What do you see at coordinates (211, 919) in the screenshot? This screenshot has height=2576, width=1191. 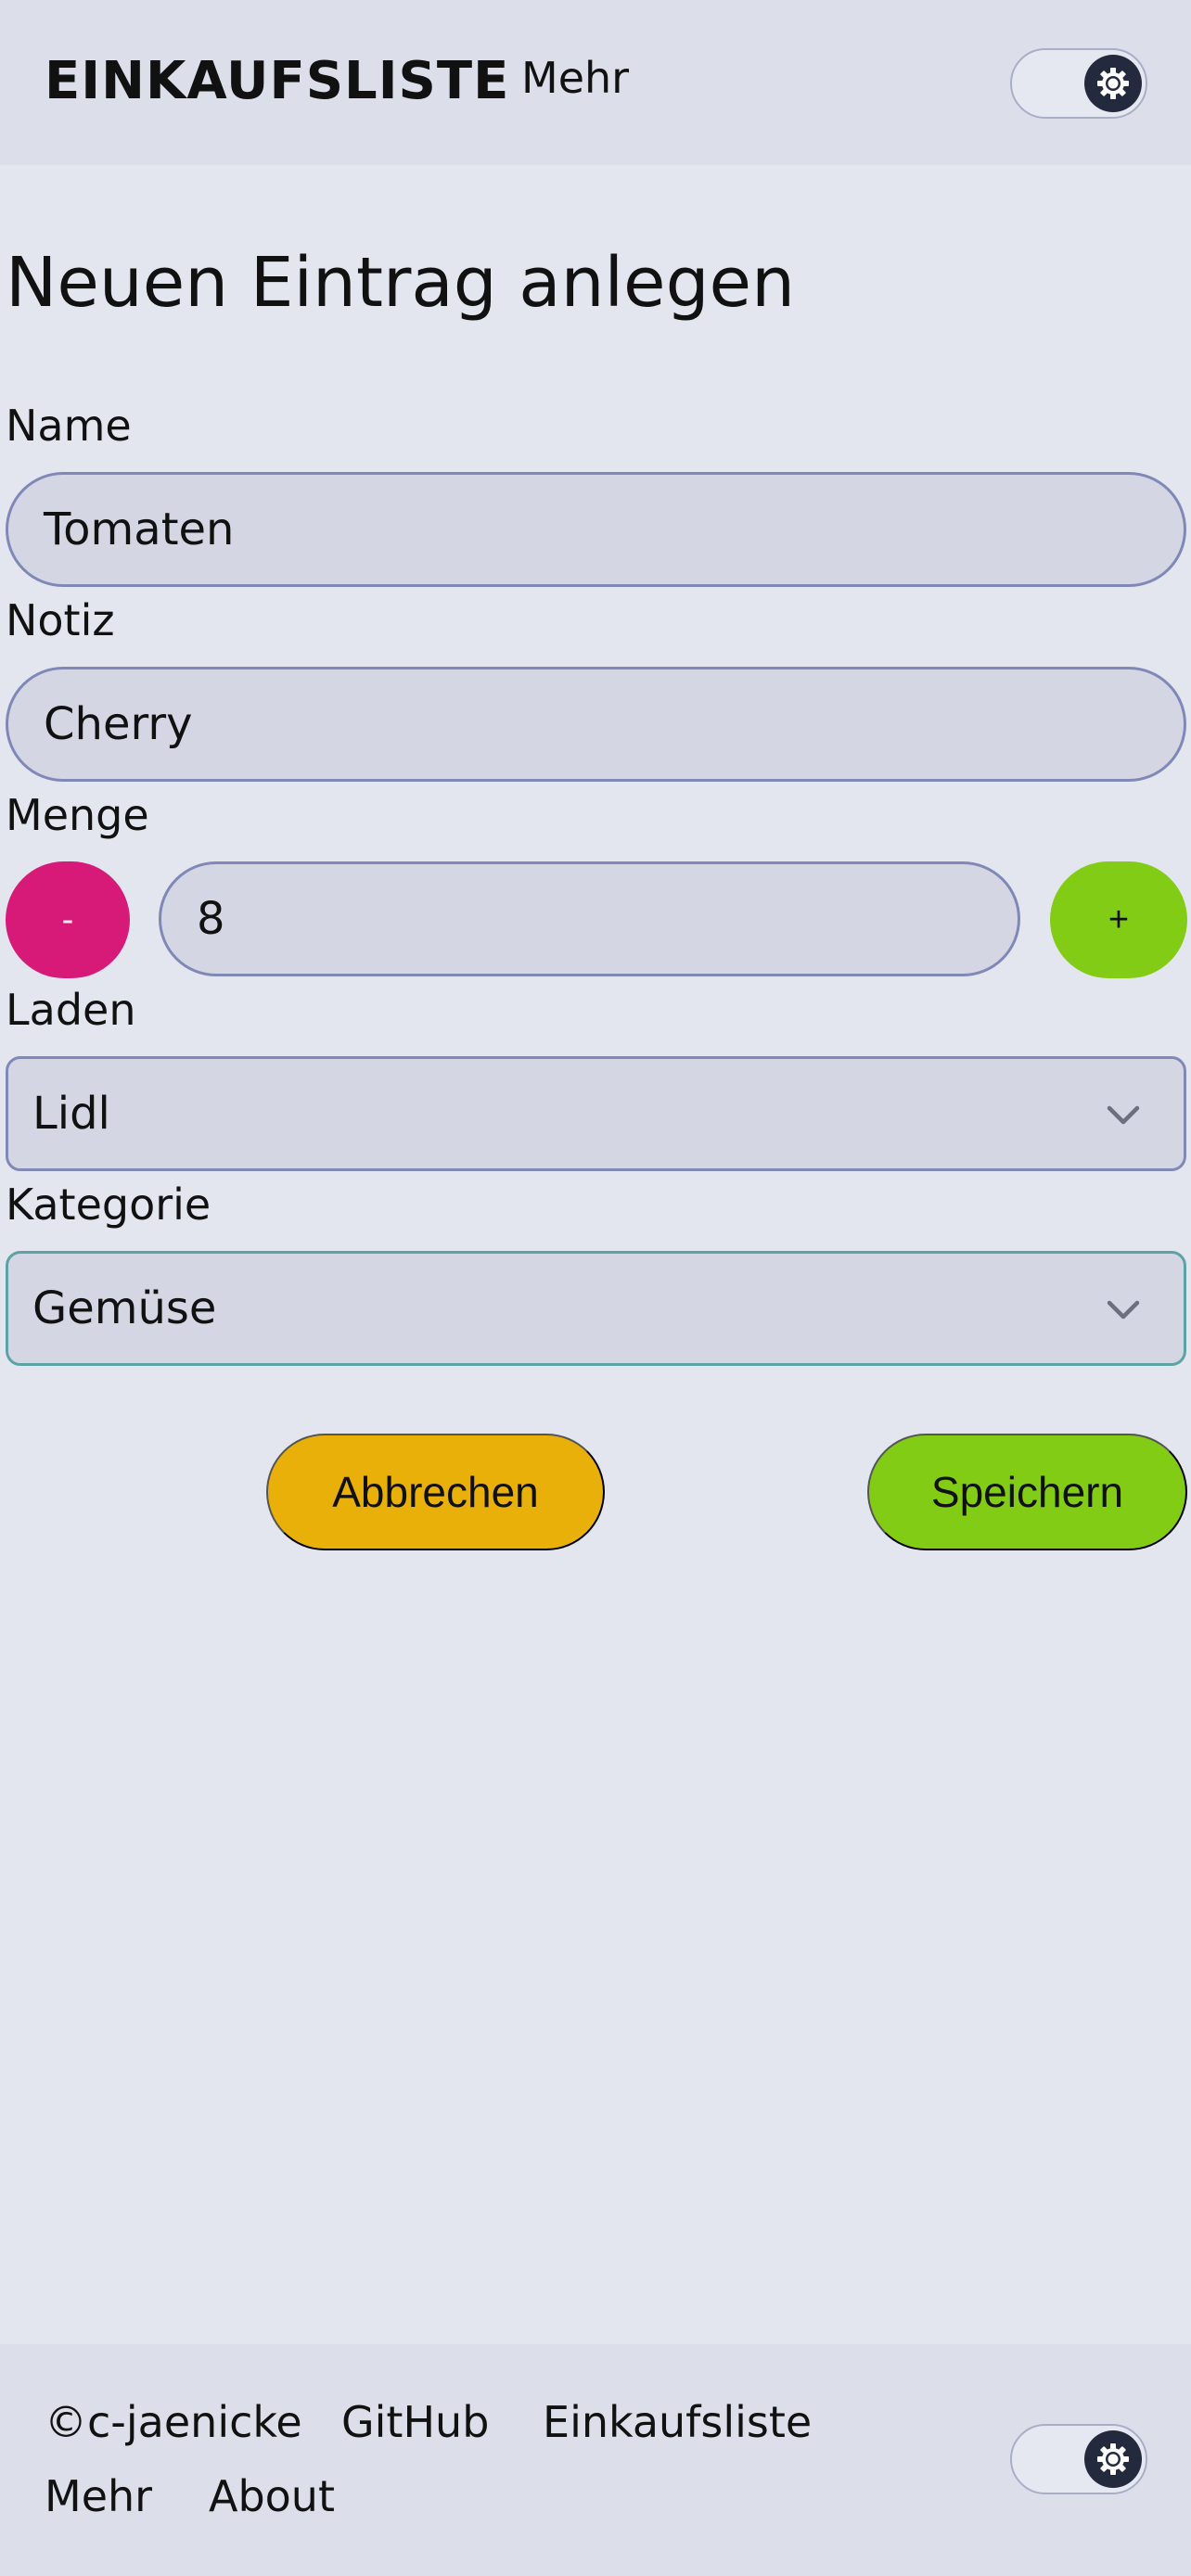 I see `quantity-value: 8` at bounding box center [211, 919].